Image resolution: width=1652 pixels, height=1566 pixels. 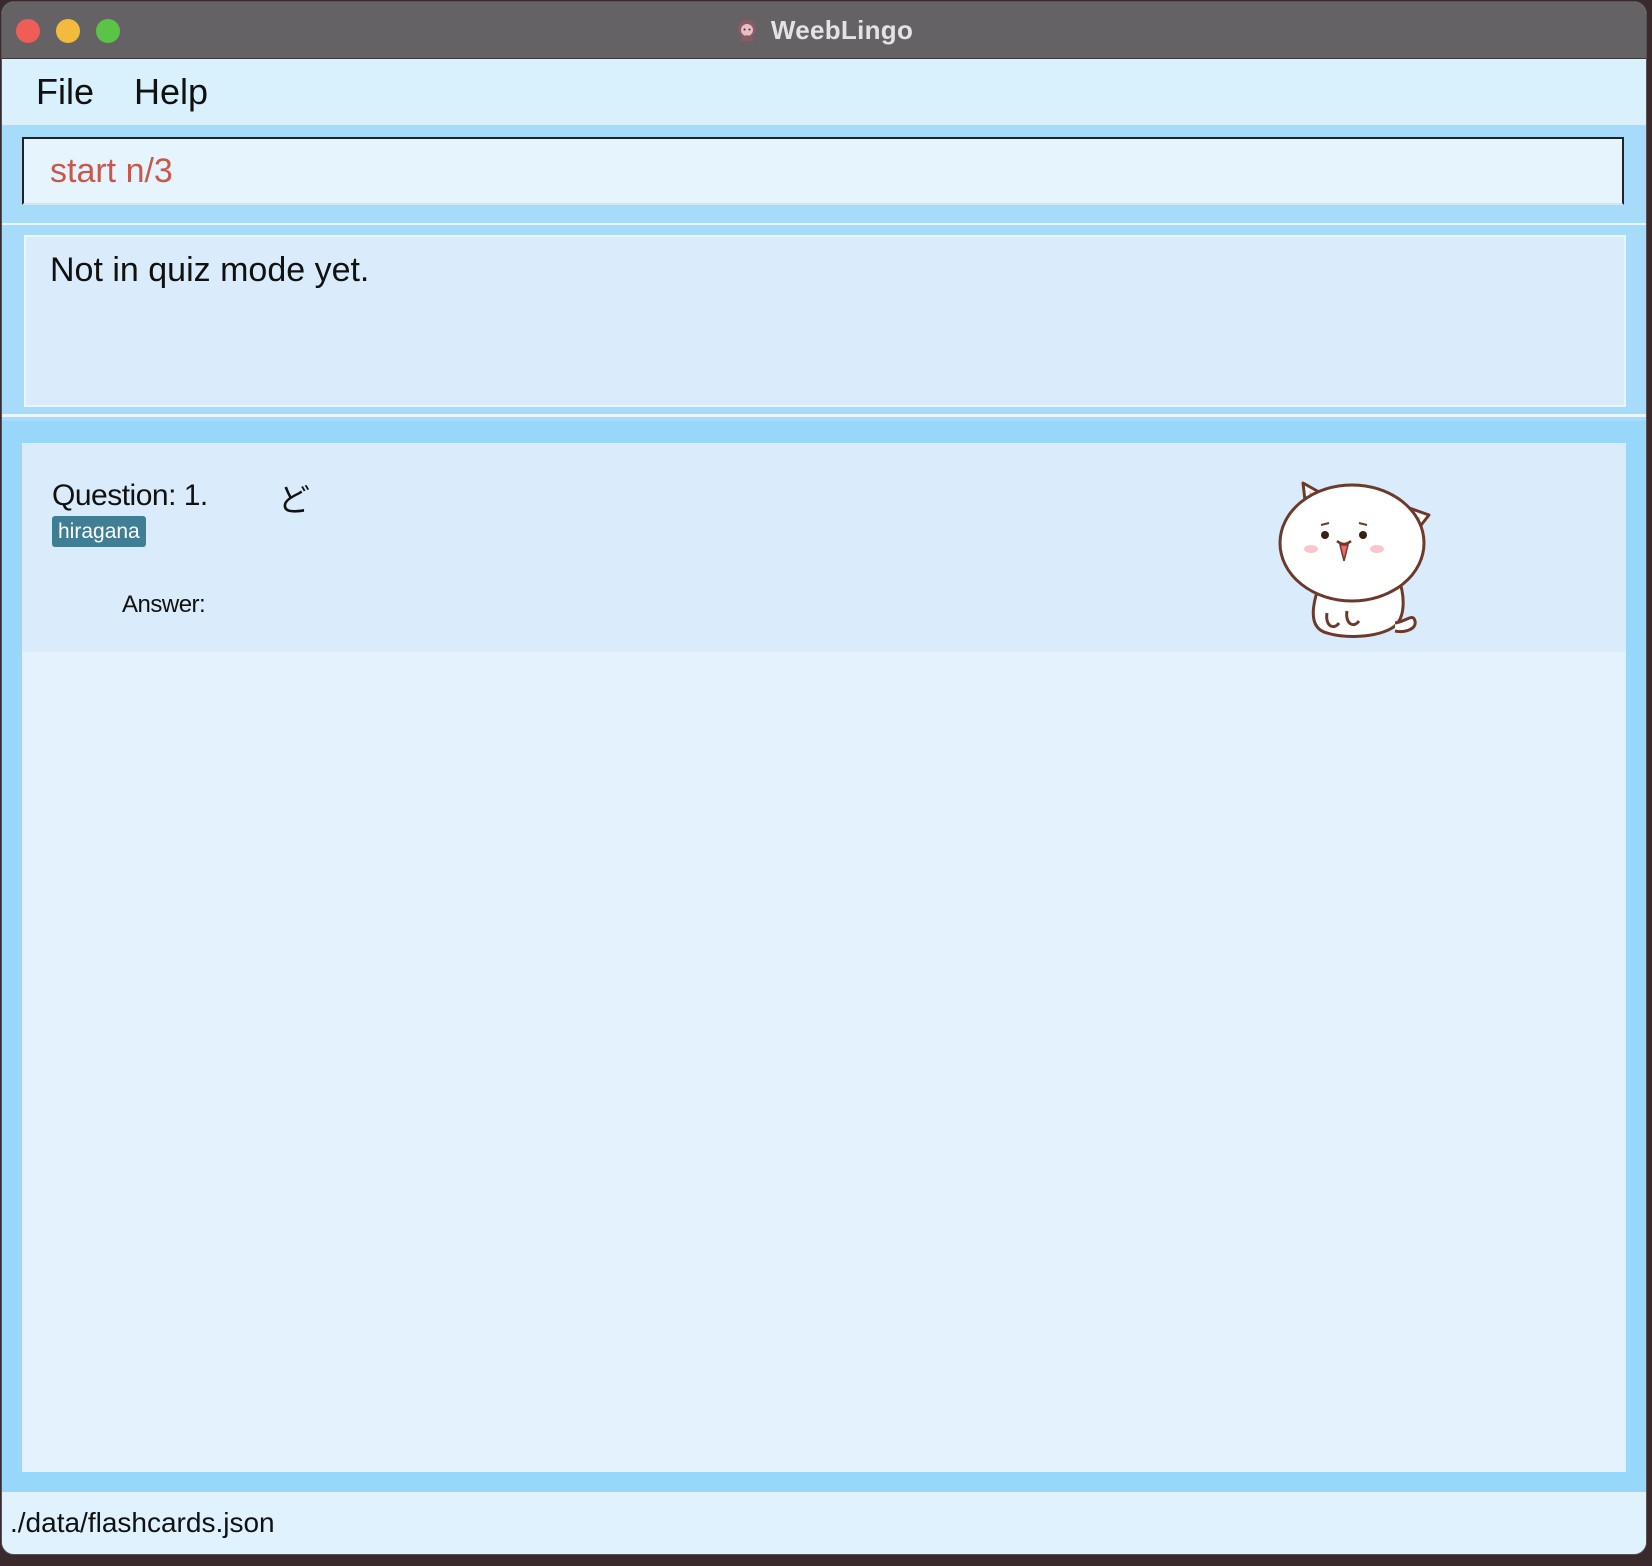 What do you see at coordinates (294, 500) in the screenshot?
I see `question-character: ど` at bounding box center [294, 500].